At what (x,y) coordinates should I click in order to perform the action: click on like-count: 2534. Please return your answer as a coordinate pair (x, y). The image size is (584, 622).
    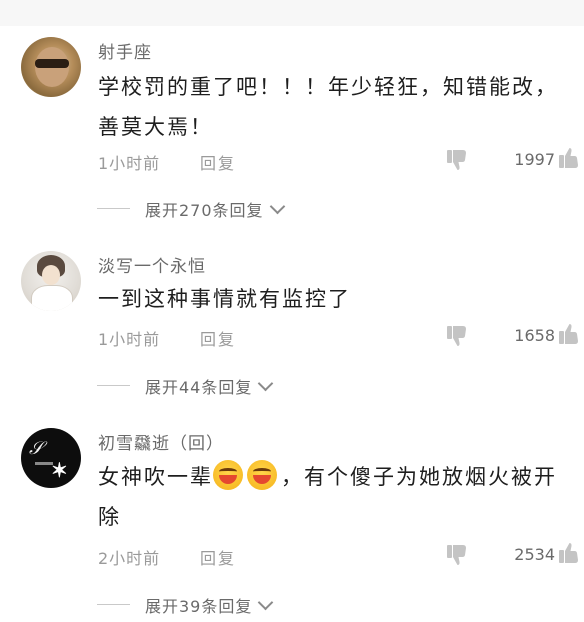
    Looking at the image, I should click on (534, 554).